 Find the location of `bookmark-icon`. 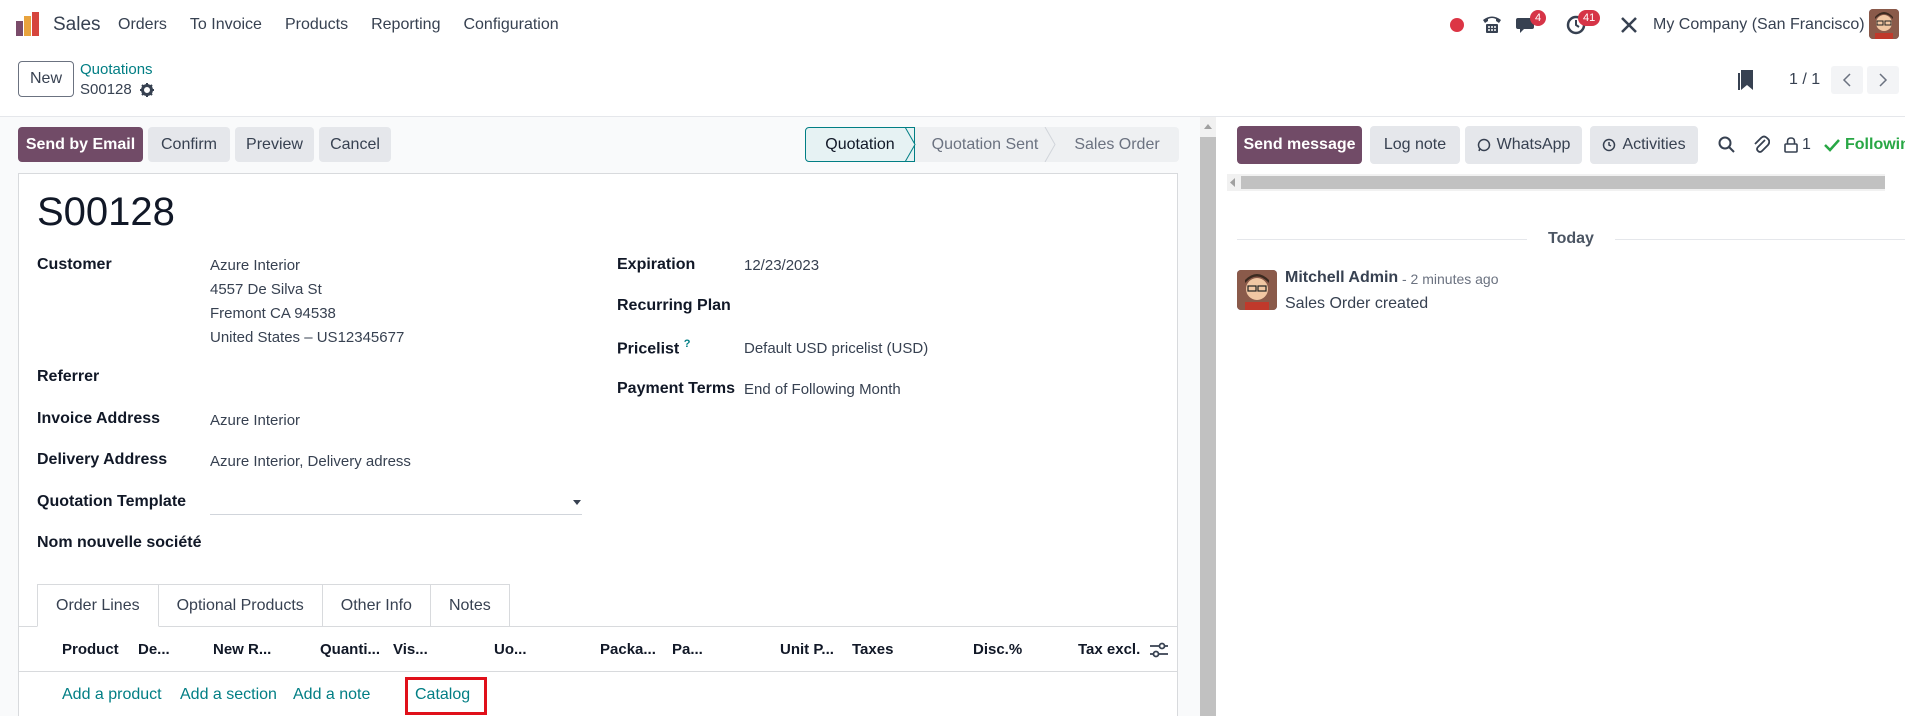

bookmark-icon is located at coordinates (1747, 81).